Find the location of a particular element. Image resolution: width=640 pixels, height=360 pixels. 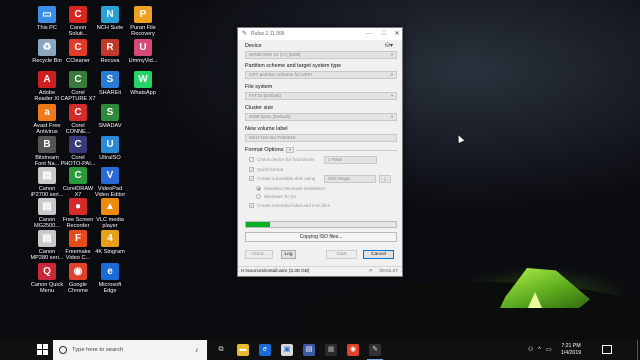

desktop-icon: U UltraISO is located at coordinates (110, 148).